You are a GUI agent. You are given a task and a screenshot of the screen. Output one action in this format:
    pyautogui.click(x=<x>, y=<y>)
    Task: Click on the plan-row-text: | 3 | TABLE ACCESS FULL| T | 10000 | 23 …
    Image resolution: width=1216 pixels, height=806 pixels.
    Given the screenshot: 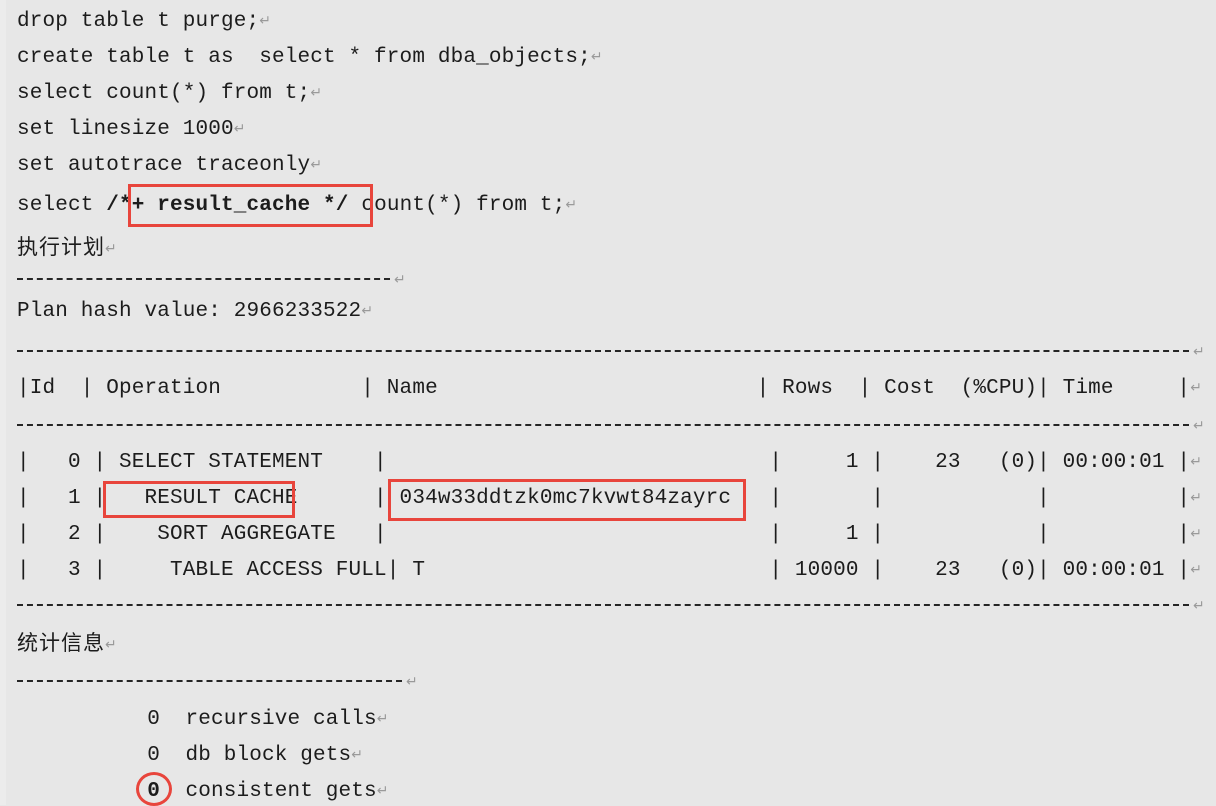 What is the action you would take?
    pyautogui.click(x=604, y=570)
    